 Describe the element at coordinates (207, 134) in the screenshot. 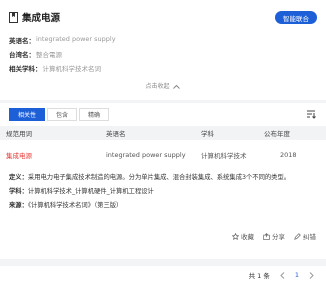

I see `header-discipline: 学科` at that location.